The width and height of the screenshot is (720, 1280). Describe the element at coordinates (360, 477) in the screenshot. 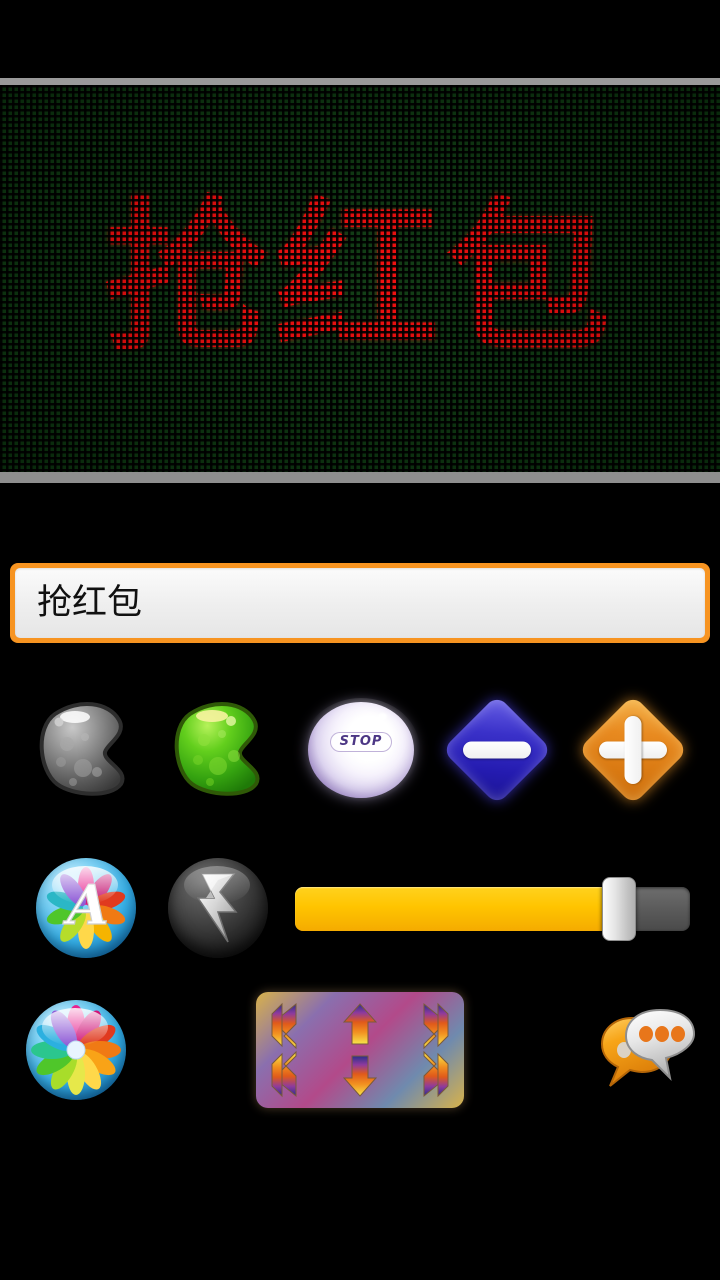

I see `led-frame-bottom` at that location.